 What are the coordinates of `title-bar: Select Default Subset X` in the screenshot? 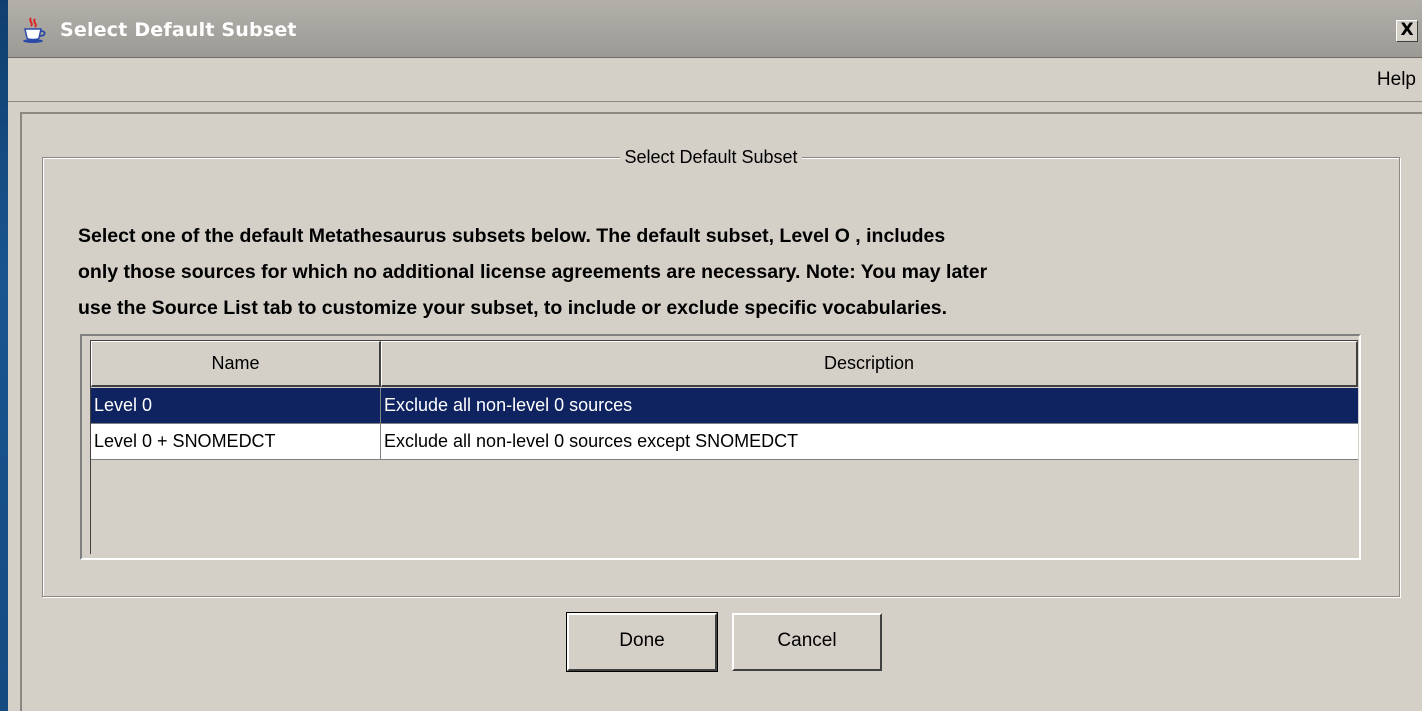 It's located at (715, 29).